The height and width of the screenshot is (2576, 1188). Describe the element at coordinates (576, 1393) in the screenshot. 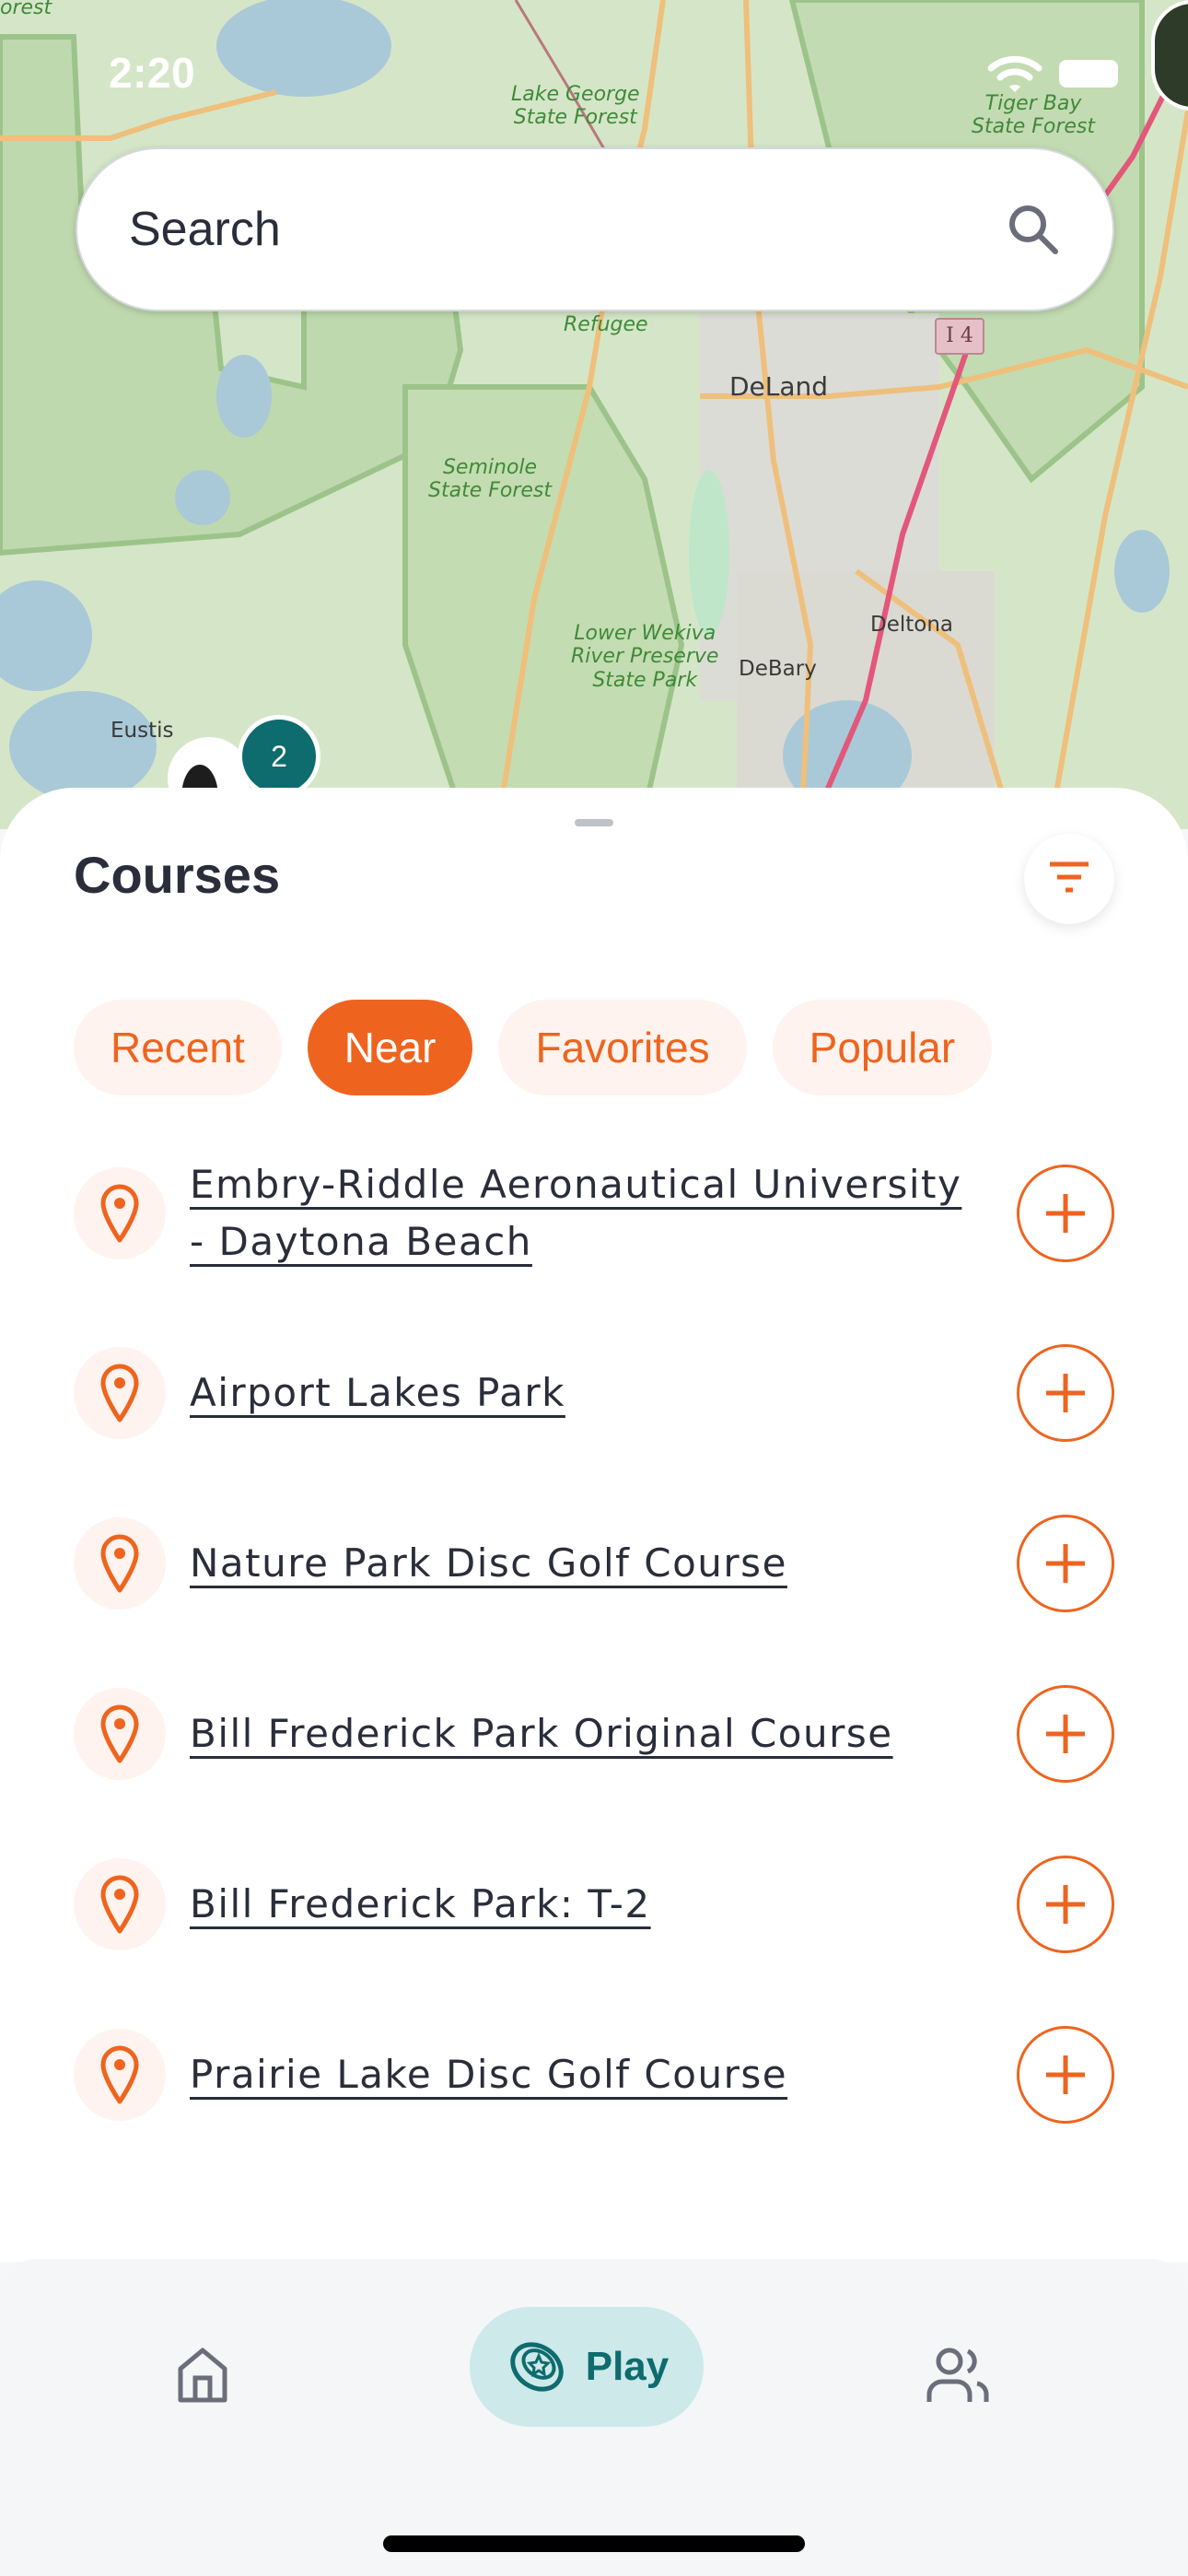

I see `course-name-link: Airport Lakes Park` at that location.